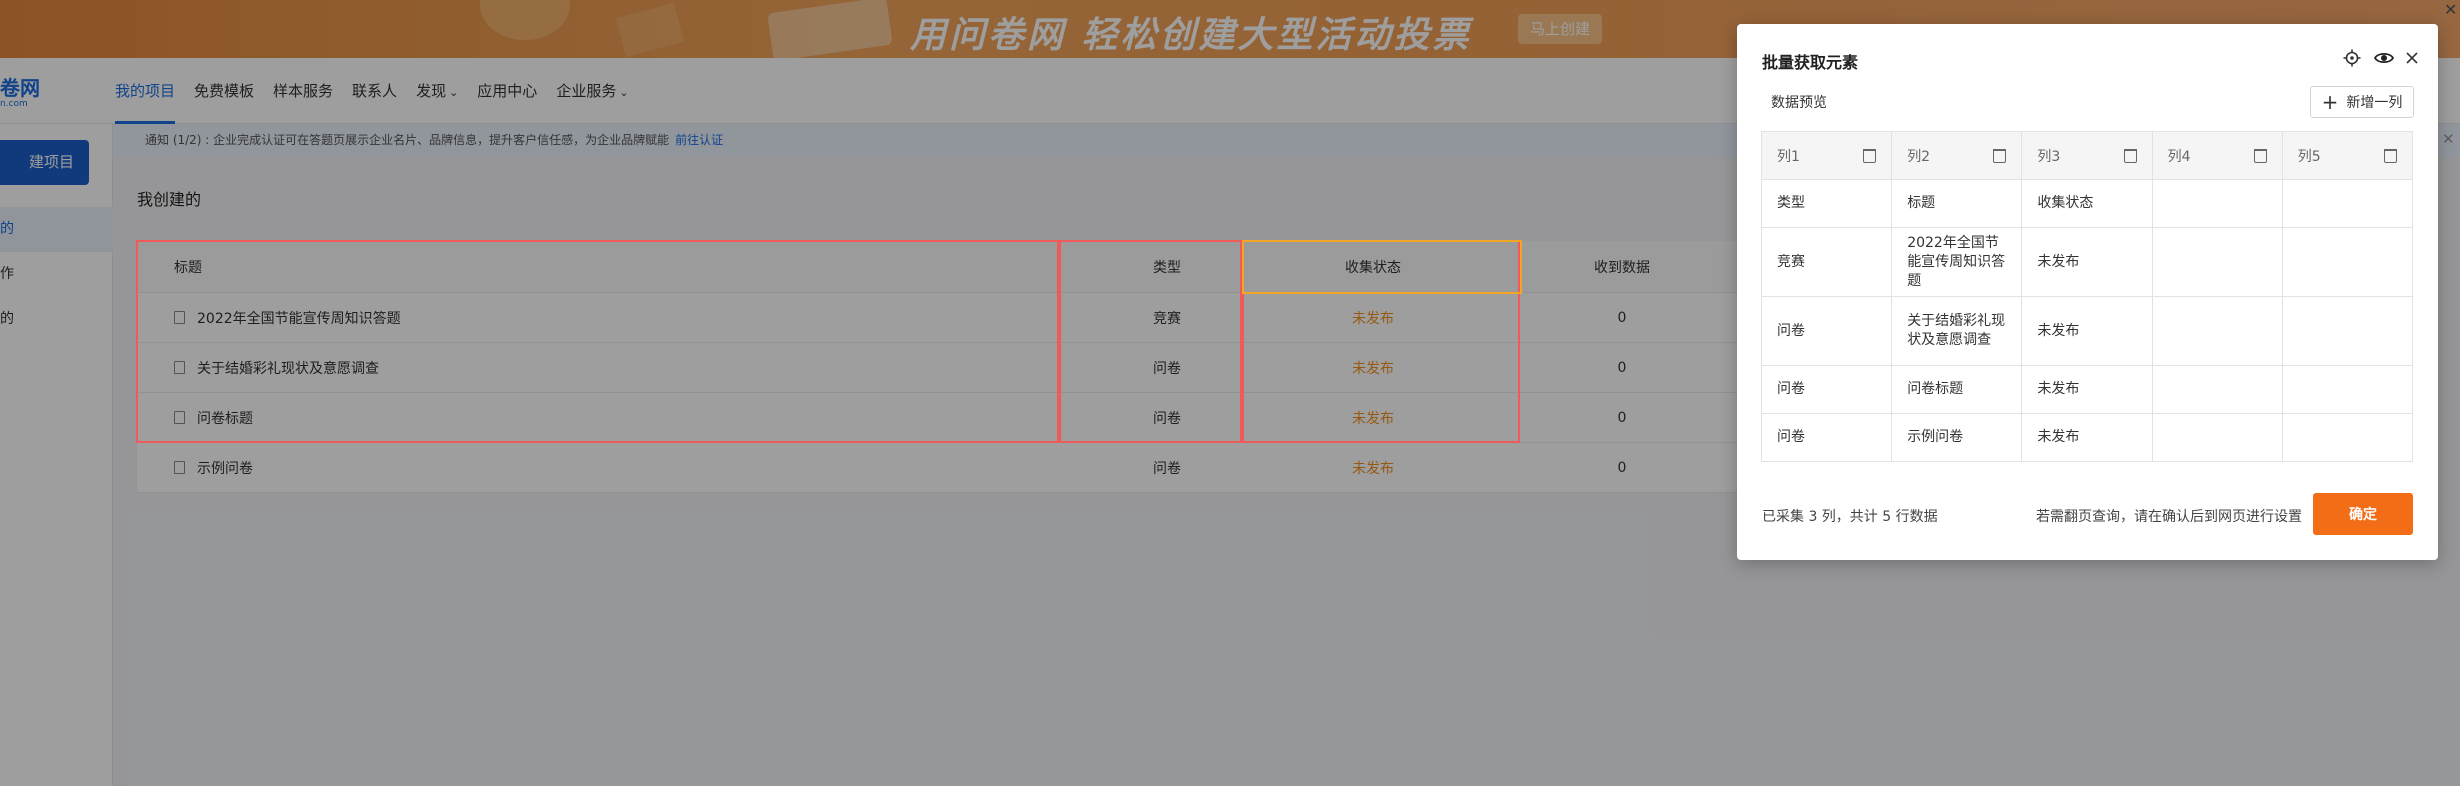 This screenshot has width=2460, height=786. I want to click on preview-header-row: 列1 列2 列3 列4 列5, so click(2087, 155).